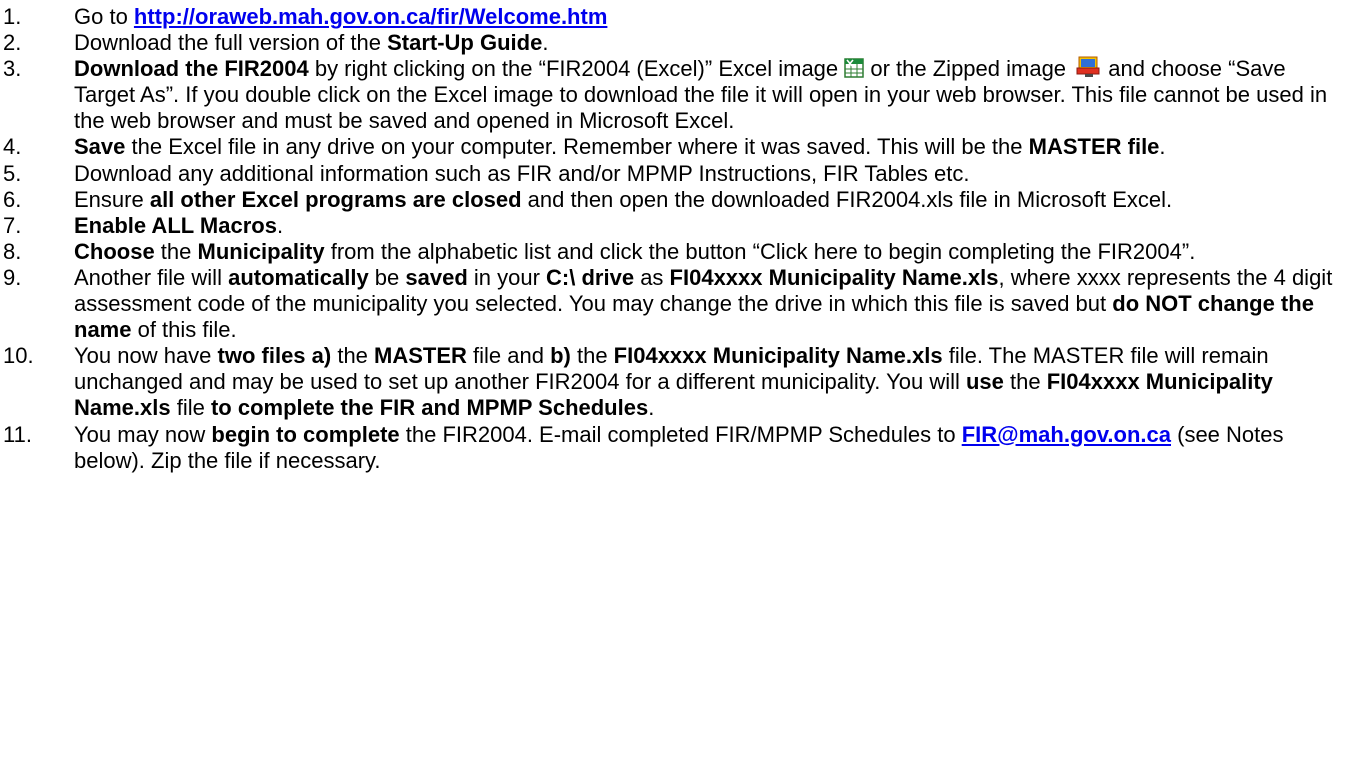  What do you see at coordinates (465, 43) in the screenshot?
I see `bold-text: Start-Up Guide` at bounding box center [465, 43].